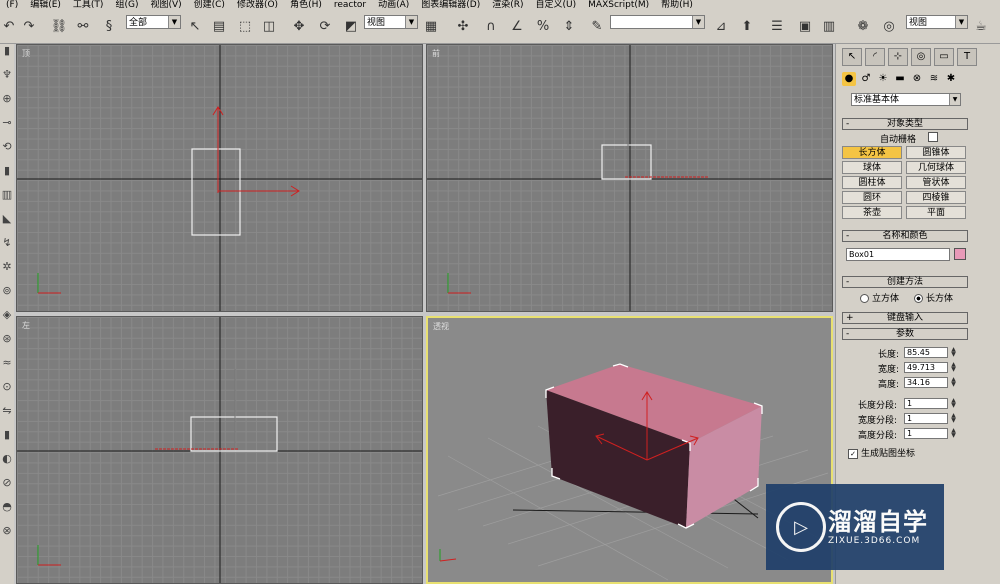  What do you see at coordinates (7, 368) in the screenshot?
I see `tool-icon-14: ≈` at bounding box center [7, 368].